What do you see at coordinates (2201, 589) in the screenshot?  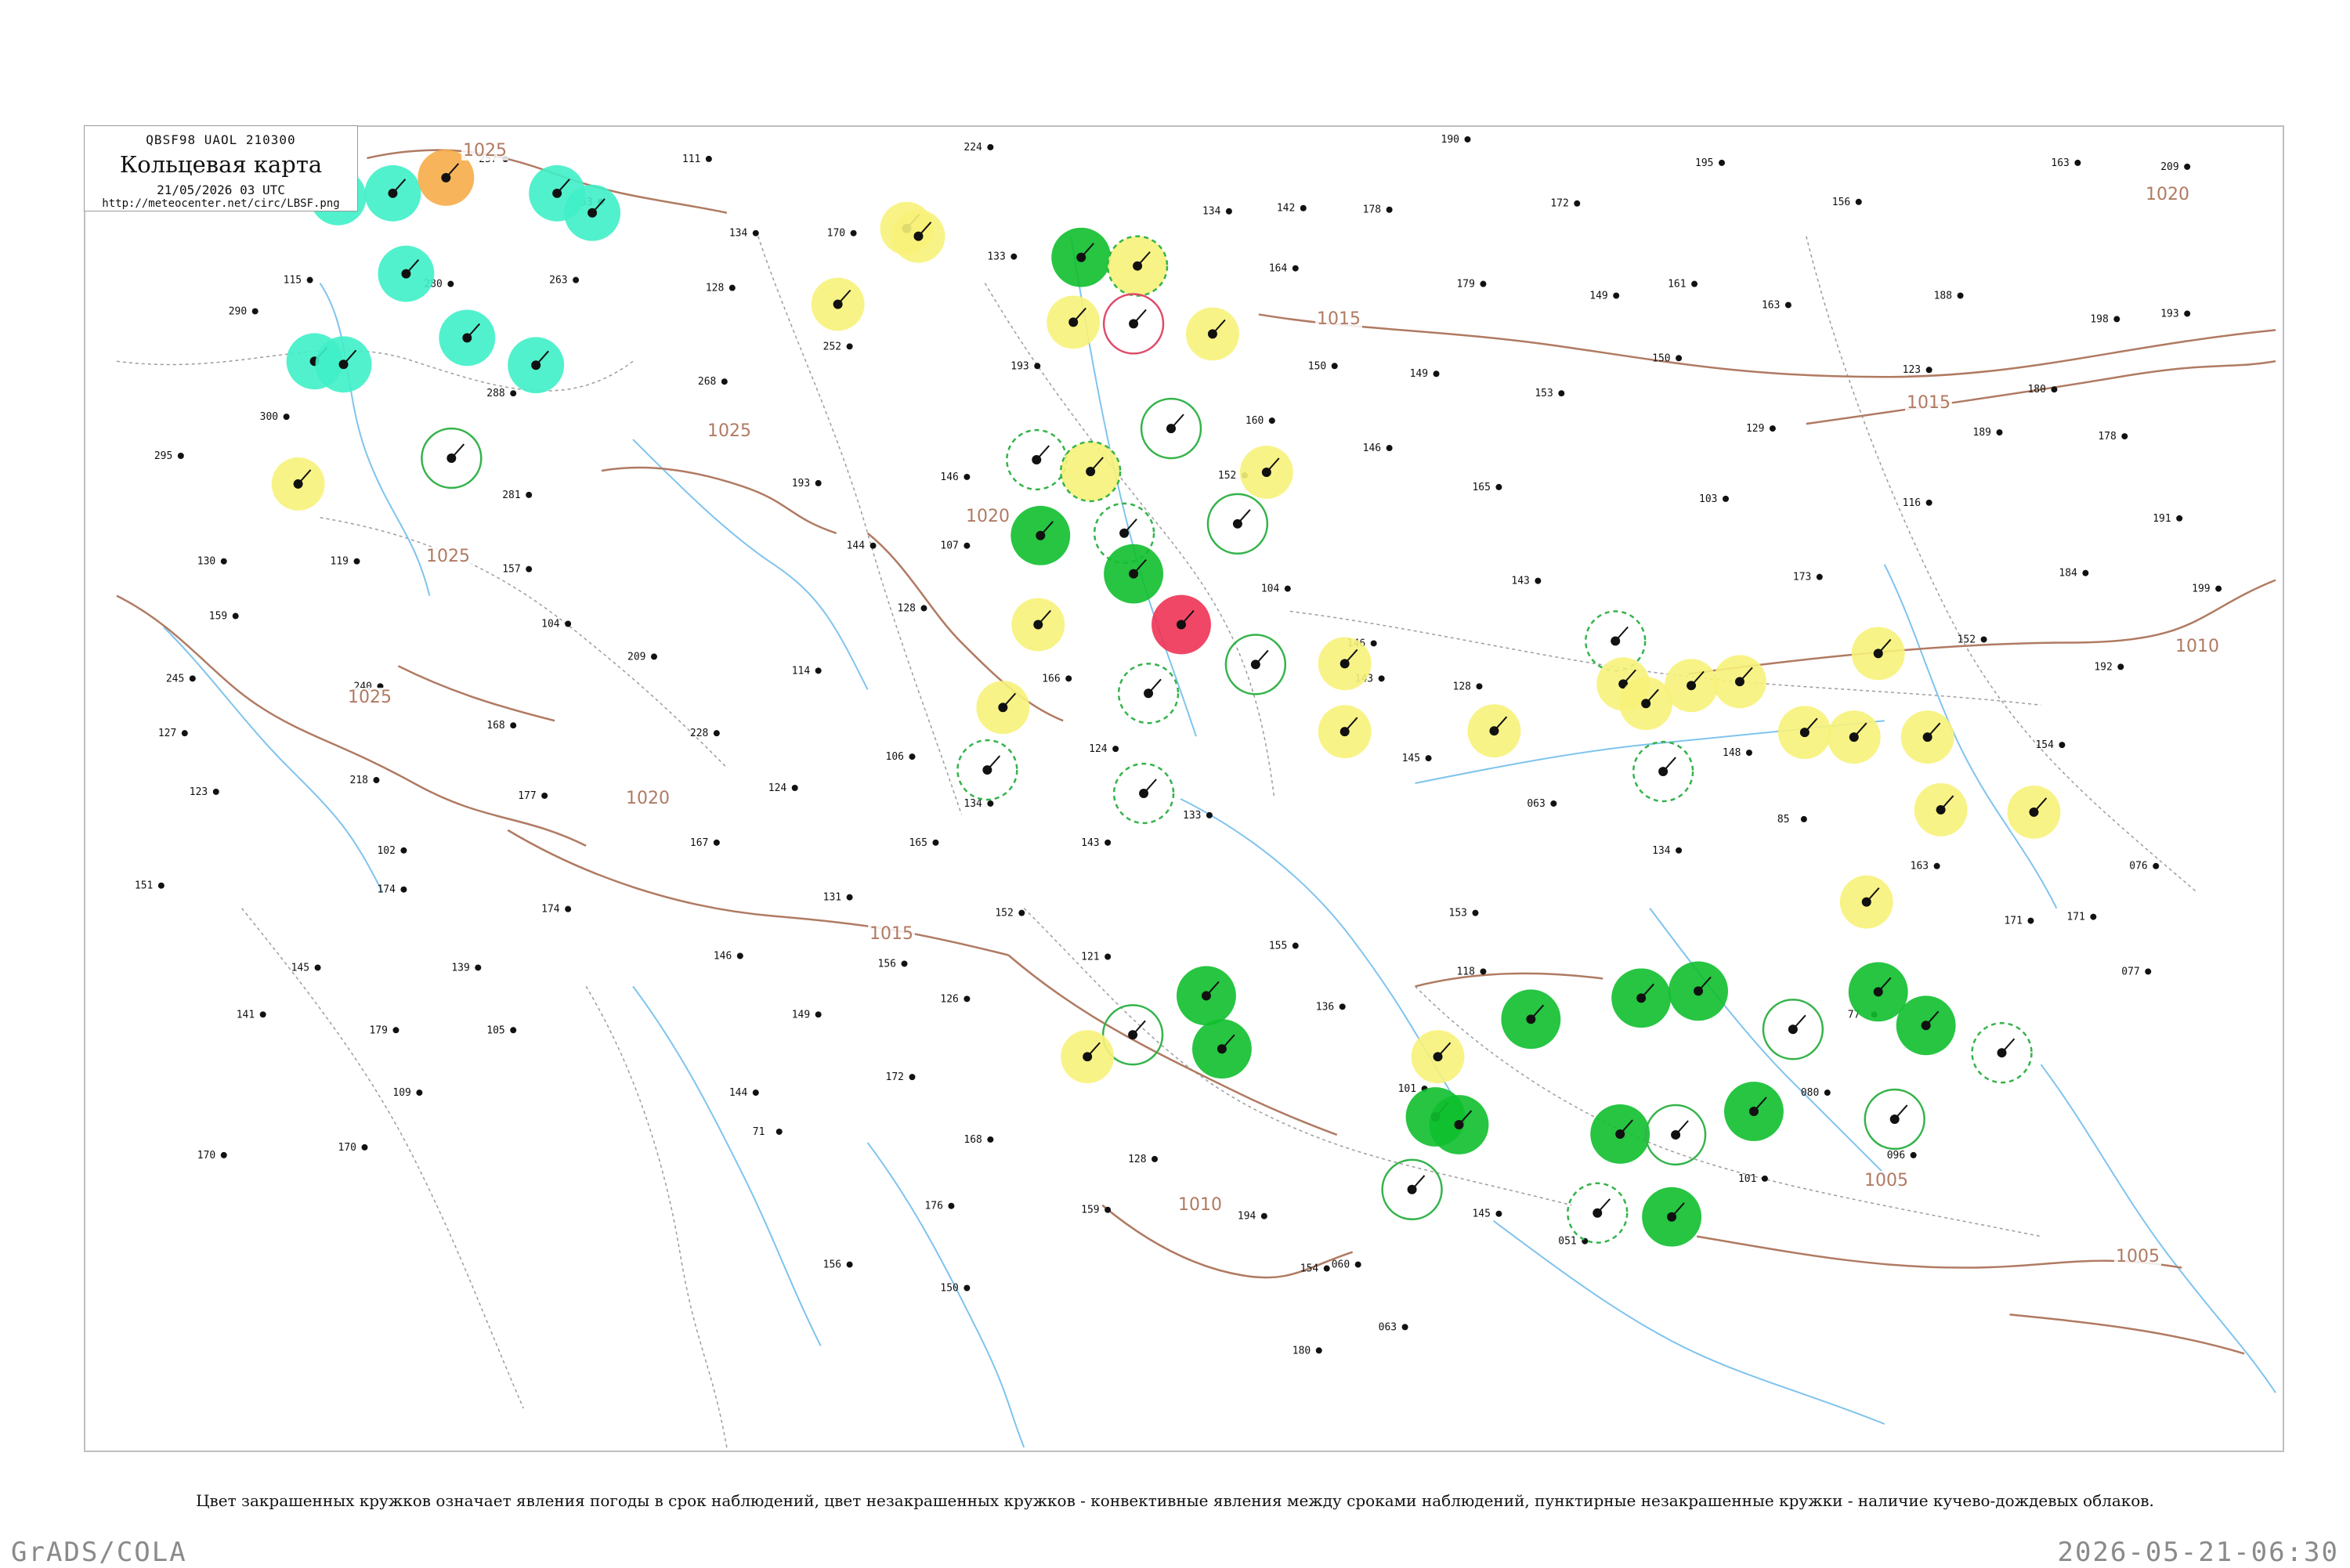 I see `station-pressure-label: 199` at bounding box center [2201, 589].